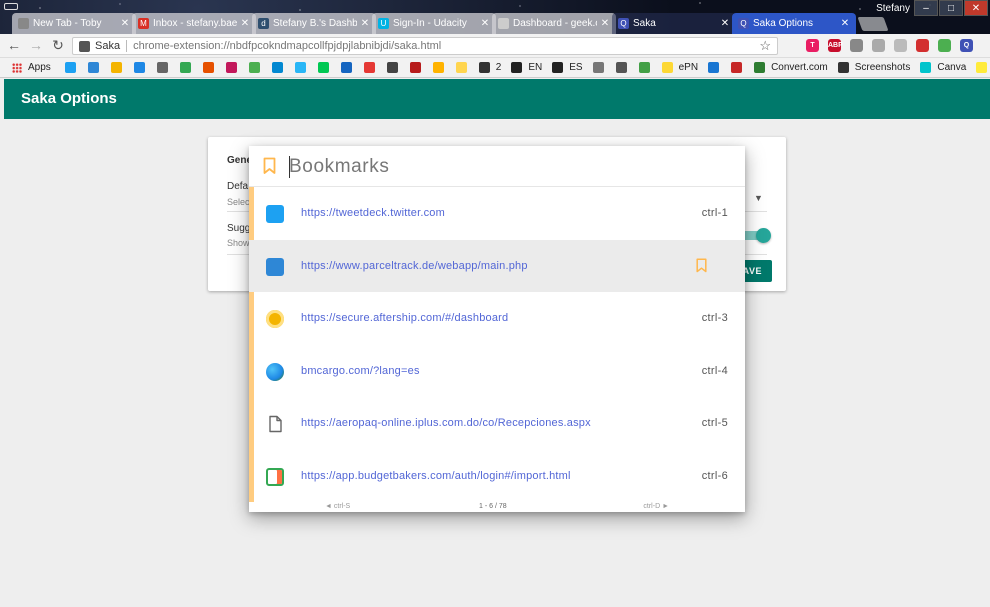  Describe the element at coordinates (373, 213) in the screenshot. I see `result-url: https://tweetdeck.twitter.com` at that location.